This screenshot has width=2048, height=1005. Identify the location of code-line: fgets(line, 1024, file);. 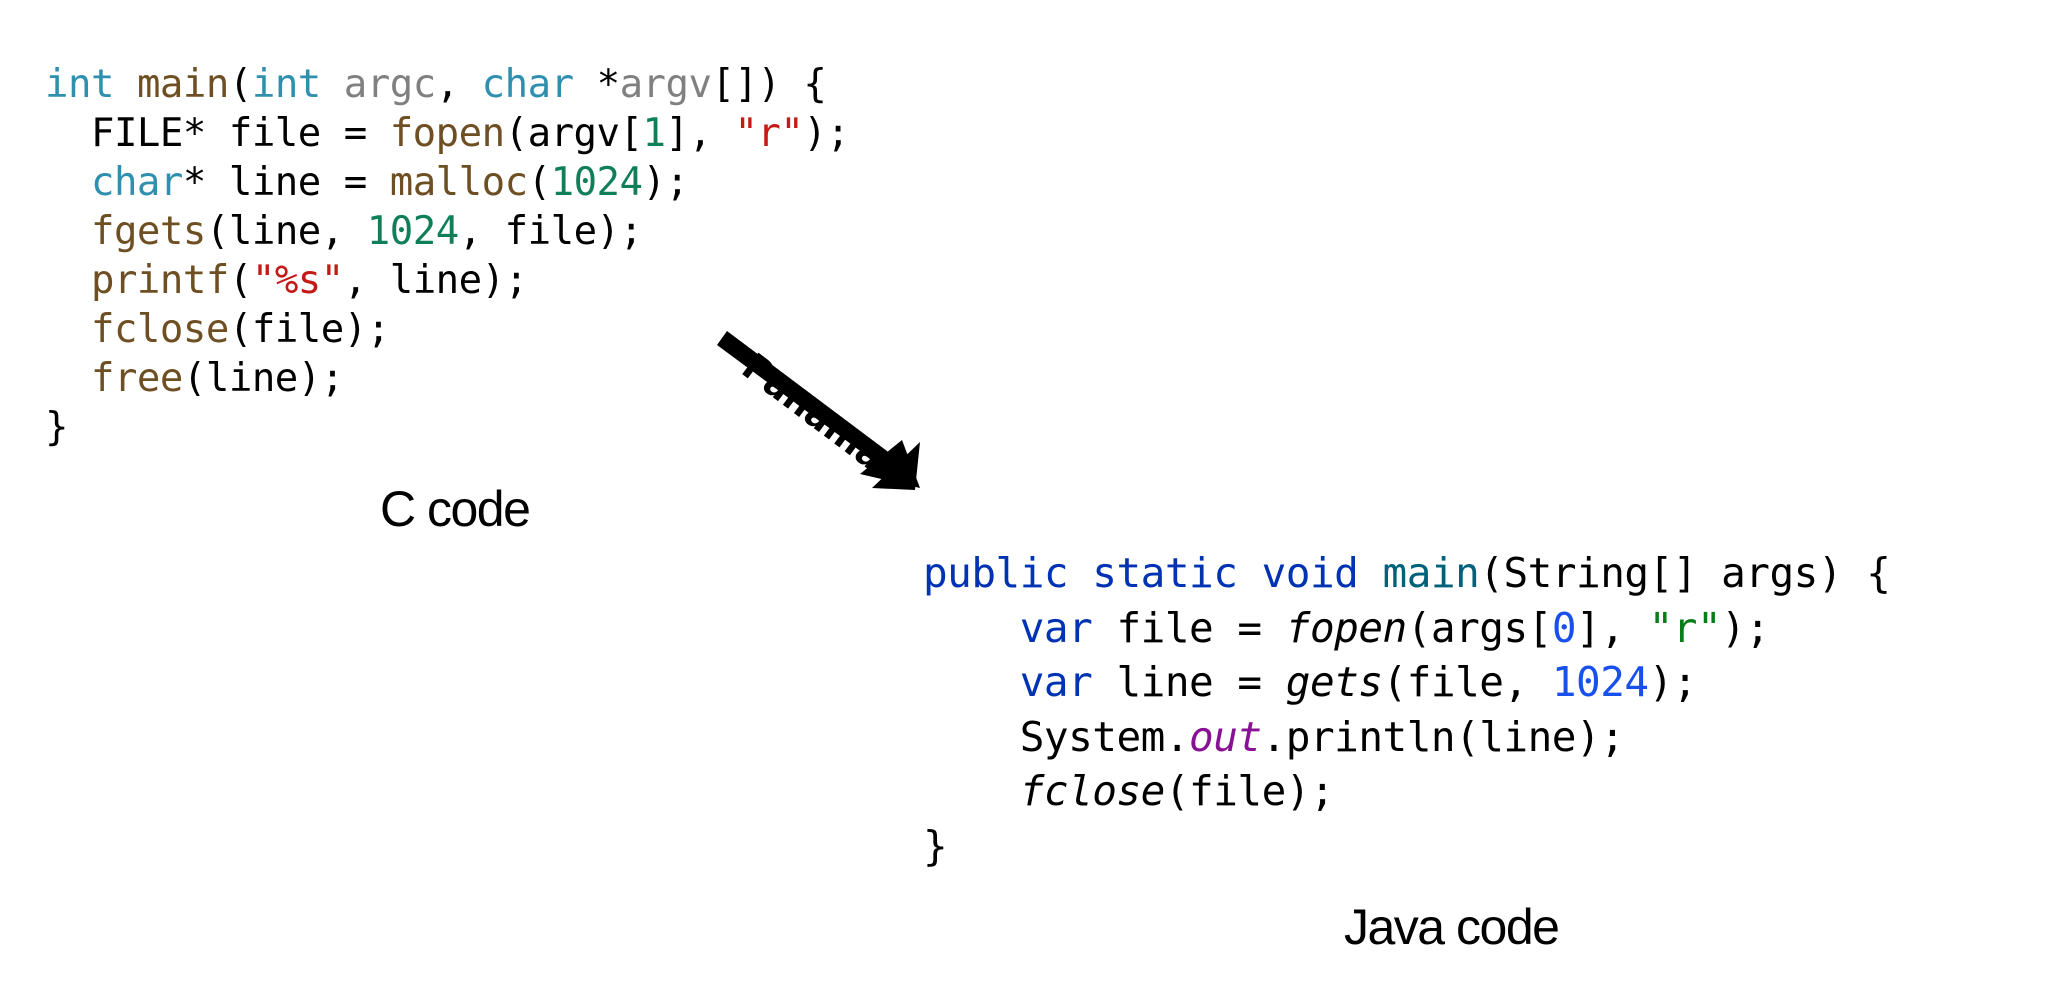
(447, 231).